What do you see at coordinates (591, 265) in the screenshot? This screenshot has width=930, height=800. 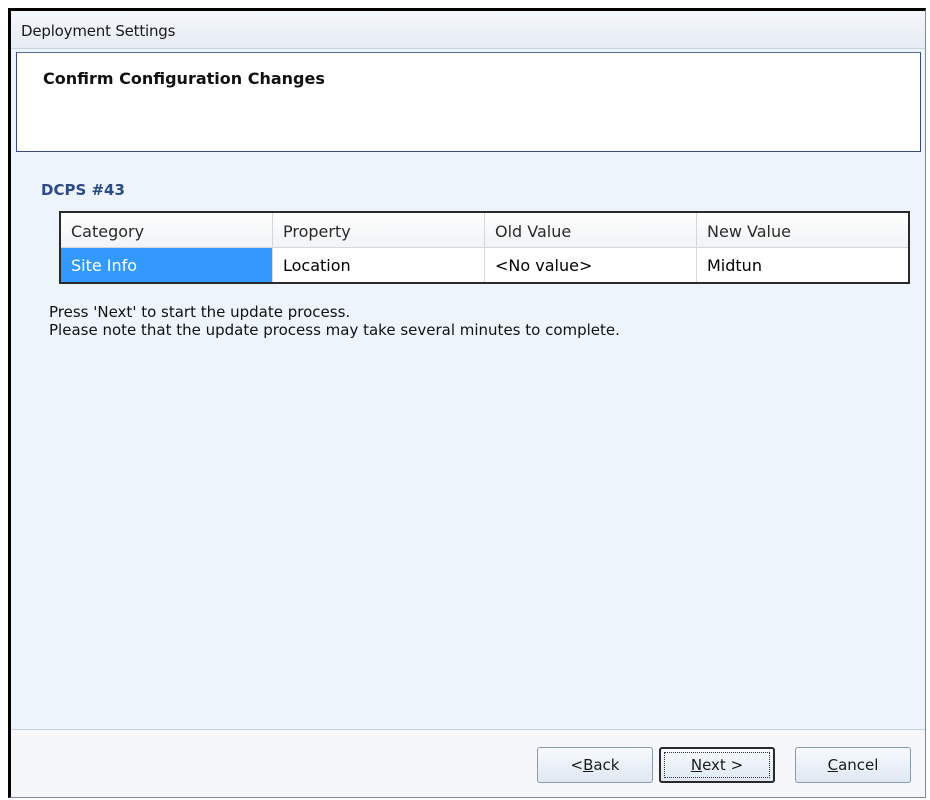 I see `cell-old-value: <No value>` at bounding box center [591, 265].